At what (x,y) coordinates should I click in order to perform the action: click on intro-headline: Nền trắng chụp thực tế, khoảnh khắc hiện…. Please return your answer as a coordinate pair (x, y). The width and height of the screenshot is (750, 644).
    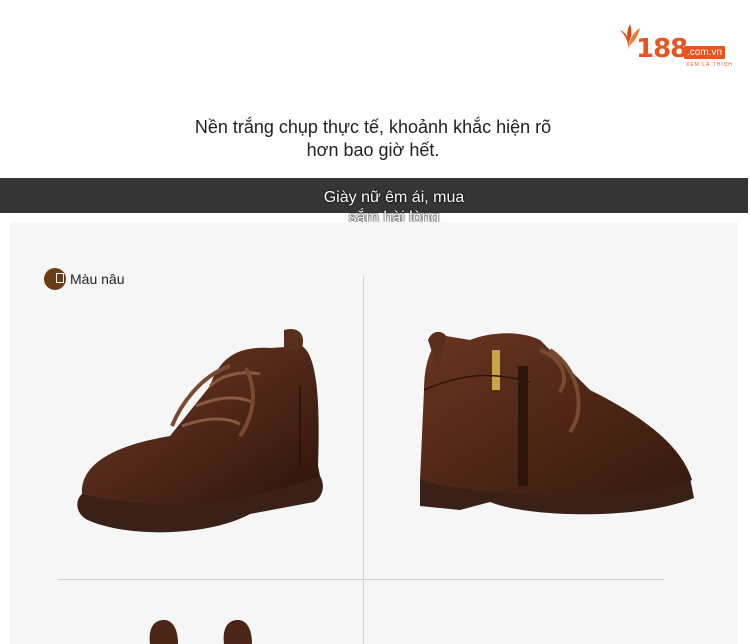
    Looking at the image, I should click on (373, 139).